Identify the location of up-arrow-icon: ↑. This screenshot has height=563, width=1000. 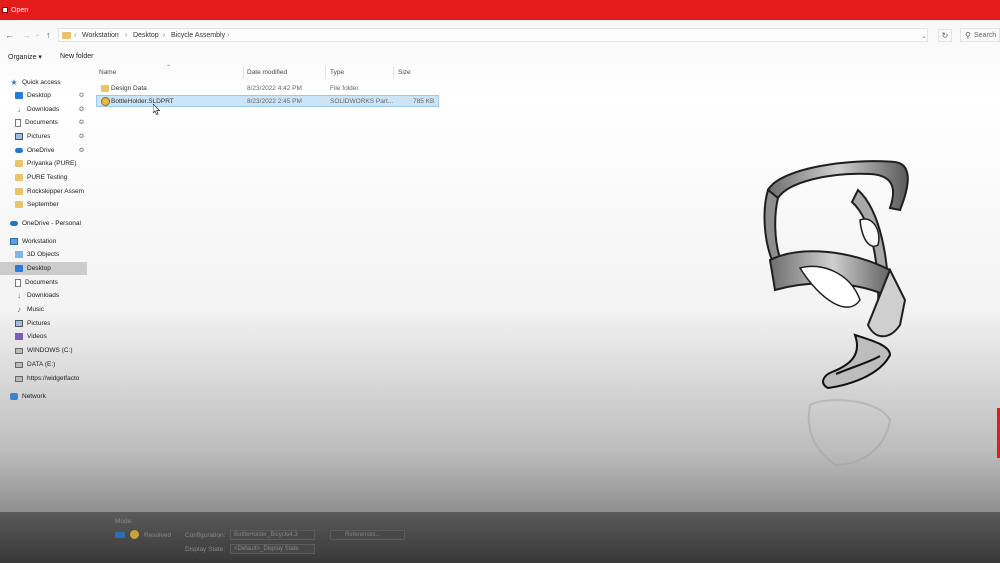
(48, 35).